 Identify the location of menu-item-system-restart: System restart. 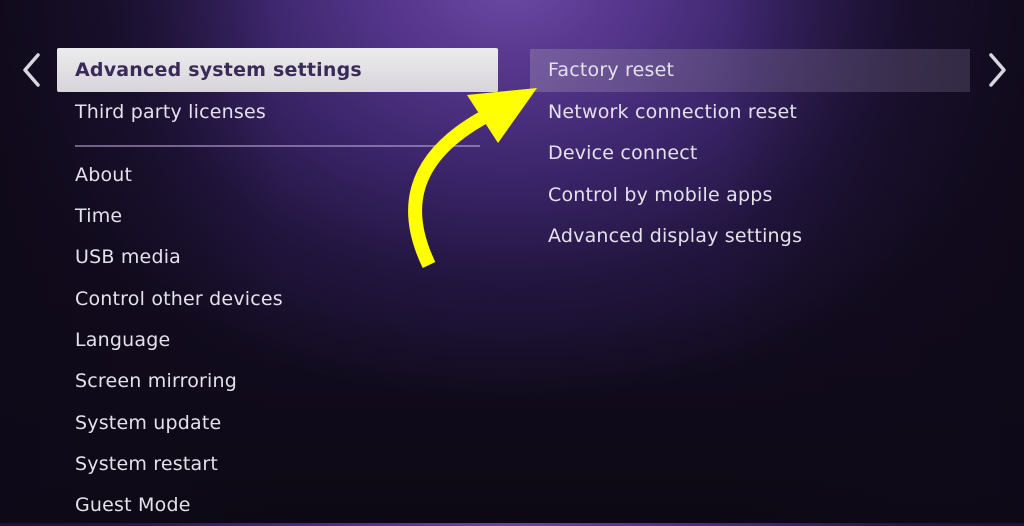
(277, 464).